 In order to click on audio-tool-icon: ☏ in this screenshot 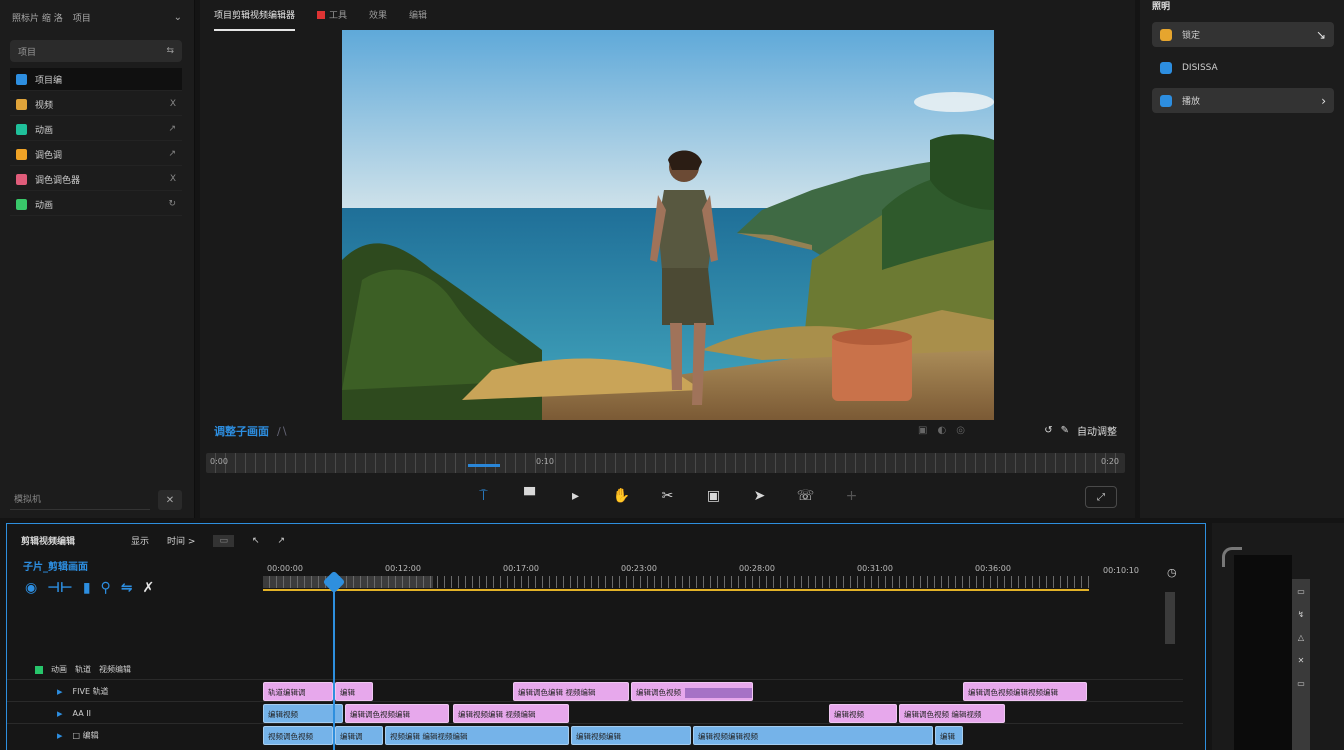, I will do `click(806, 496)`.